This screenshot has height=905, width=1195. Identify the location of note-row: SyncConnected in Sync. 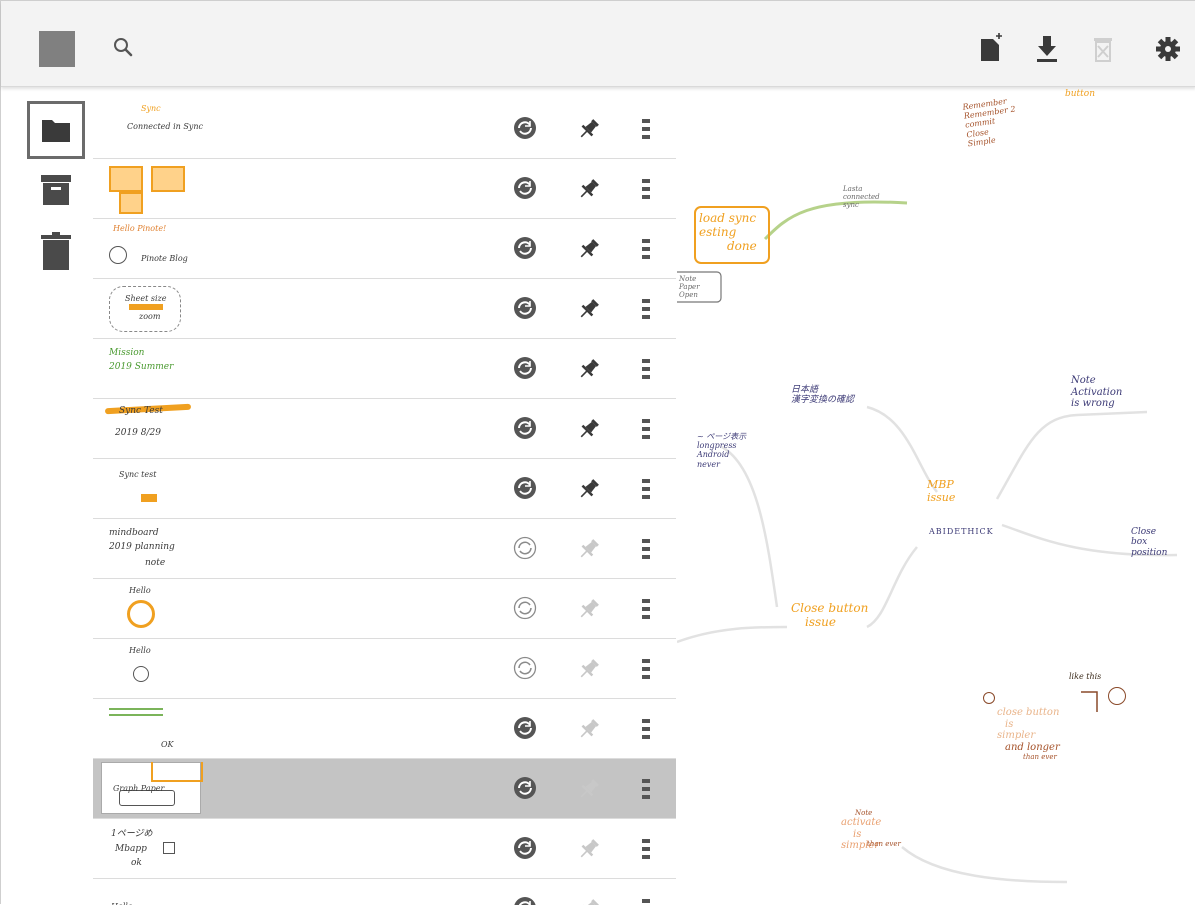
(384, 129).